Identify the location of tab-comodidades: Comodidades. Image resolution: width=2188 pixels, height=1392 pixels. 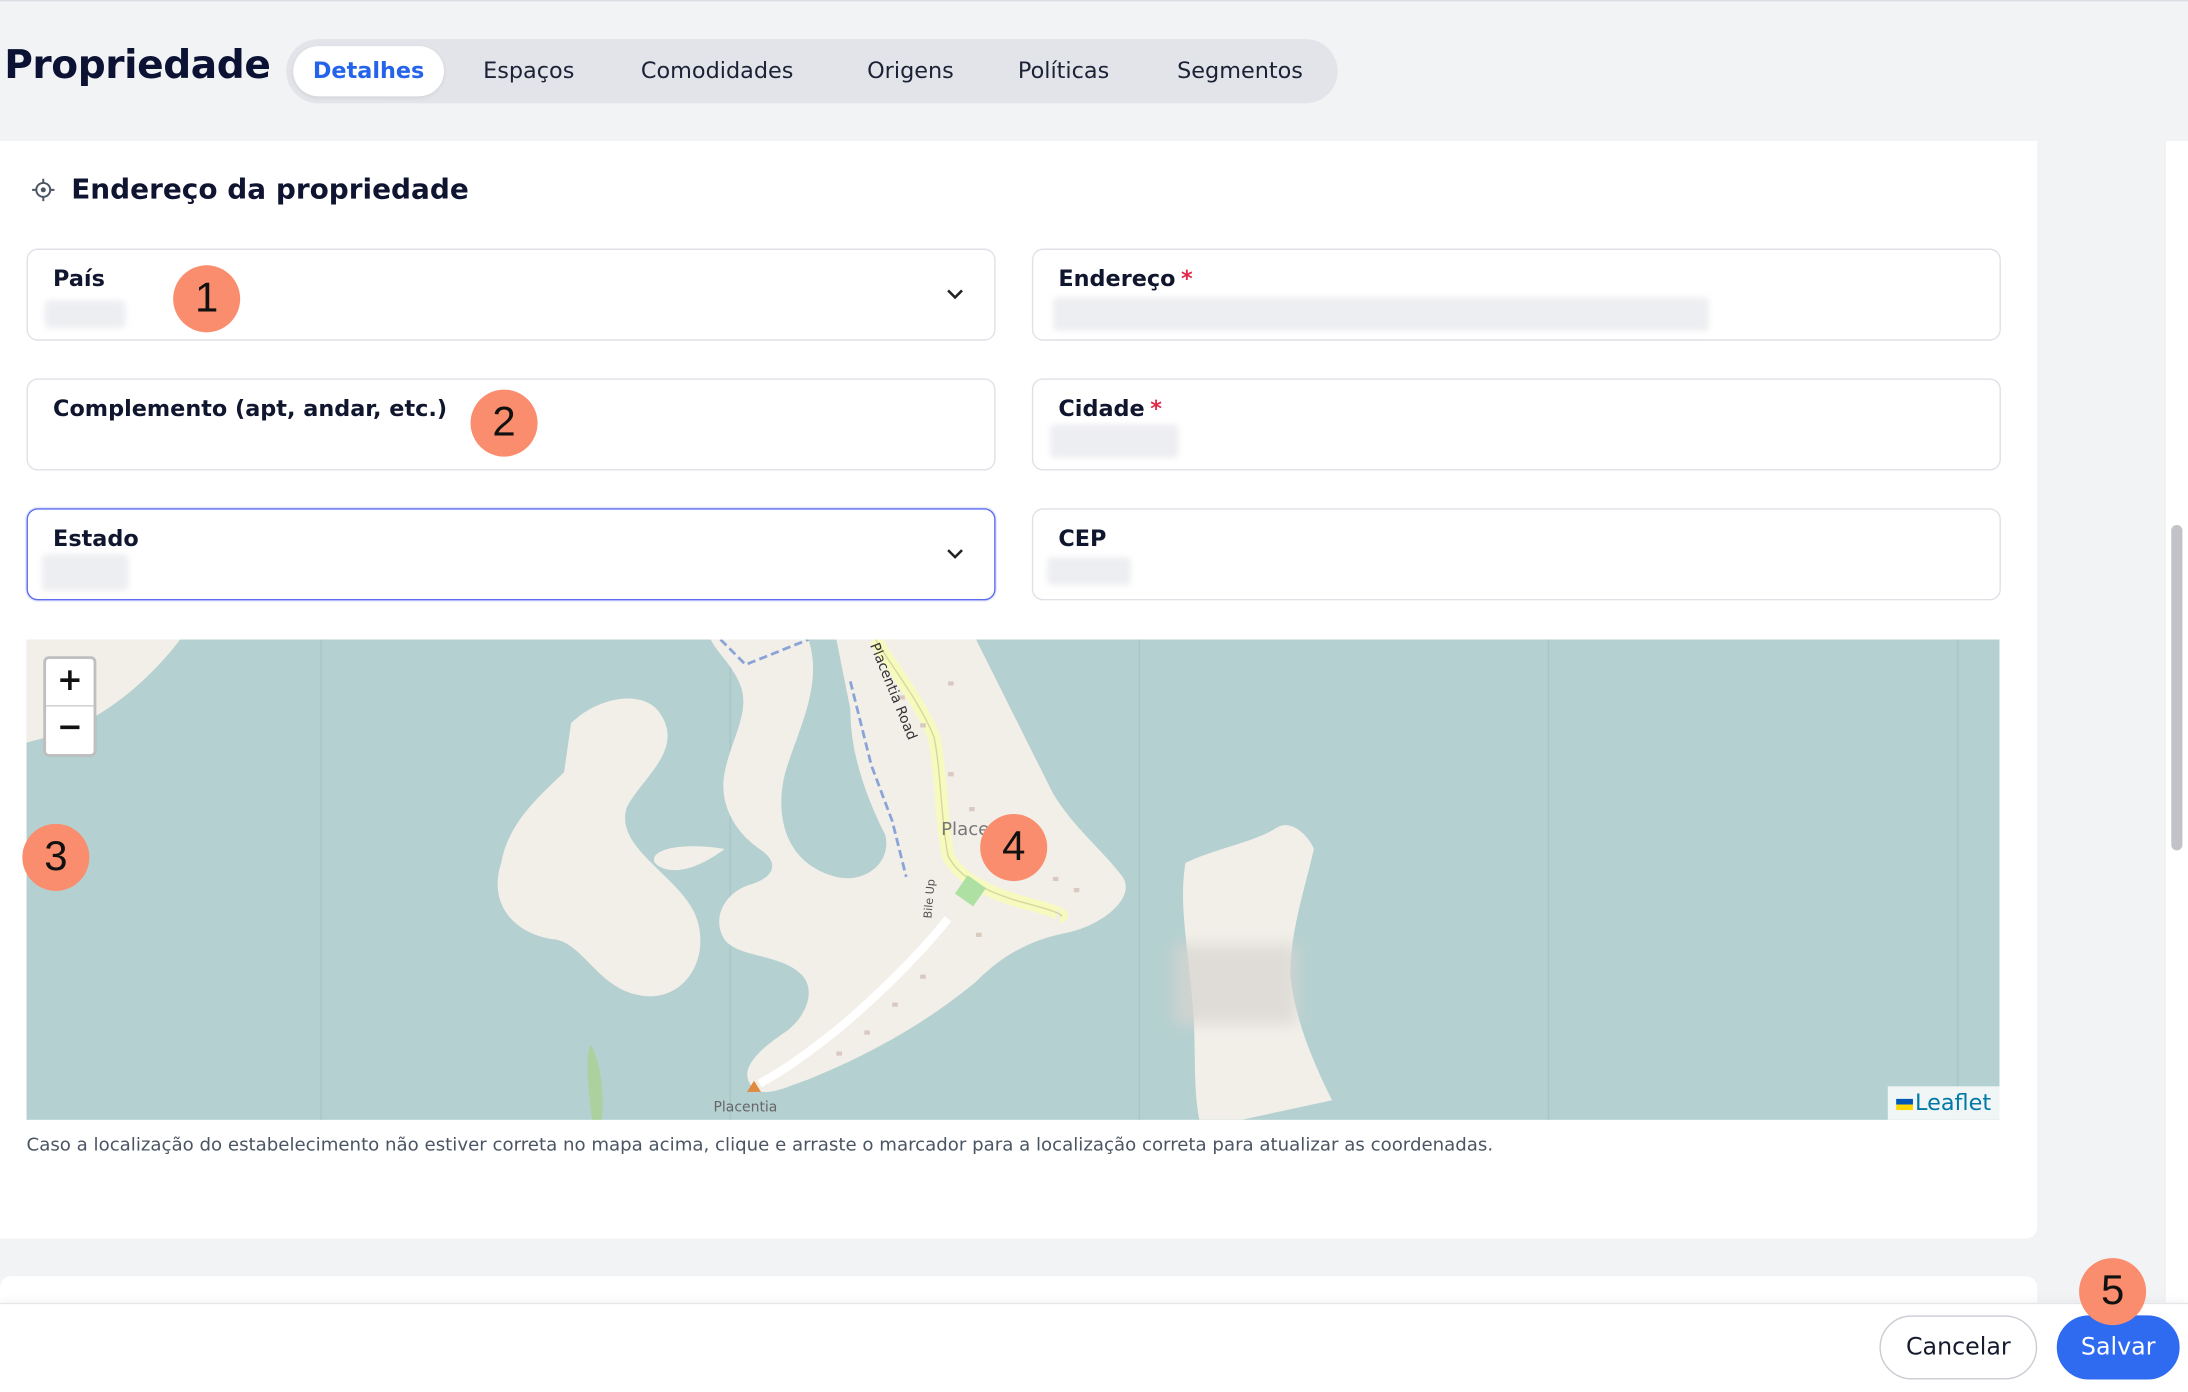
(717, 71).